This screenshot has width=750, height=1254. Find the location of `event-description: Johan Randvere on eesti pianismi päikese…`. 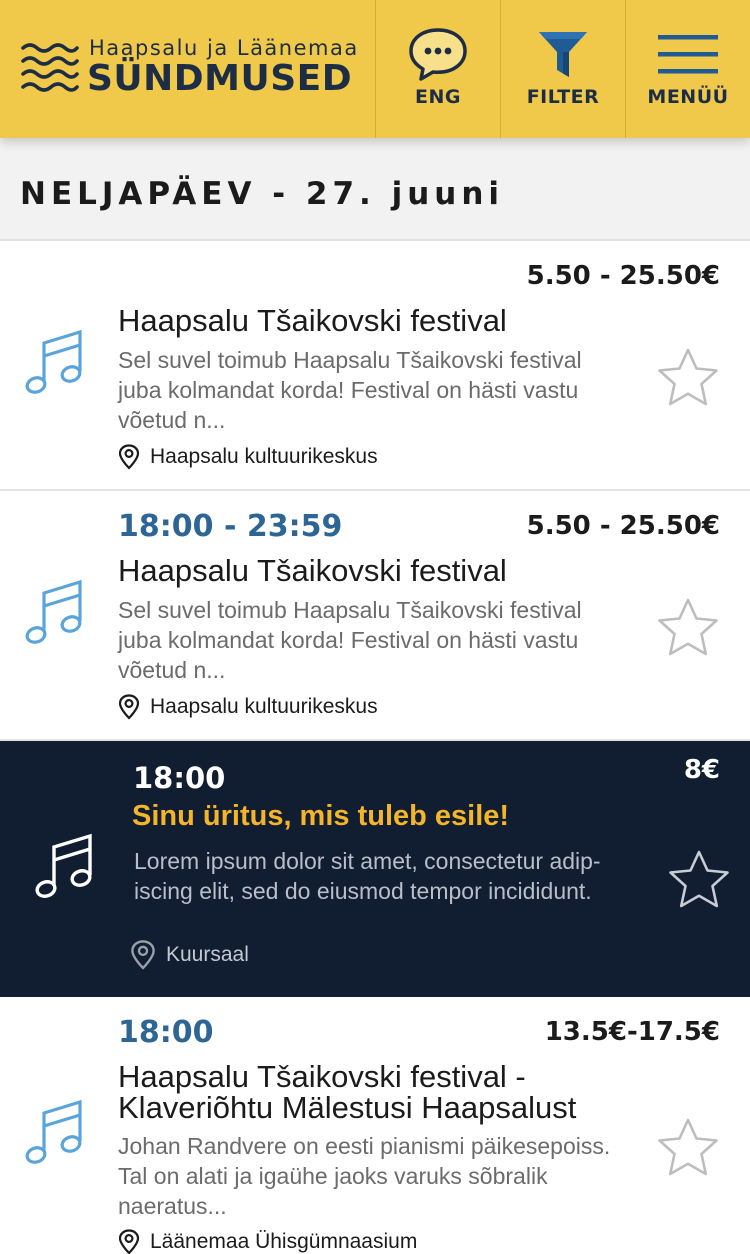

event-description: Johan Randvere on eesti pianismi päikese… is located at coordinates (364, 1176).